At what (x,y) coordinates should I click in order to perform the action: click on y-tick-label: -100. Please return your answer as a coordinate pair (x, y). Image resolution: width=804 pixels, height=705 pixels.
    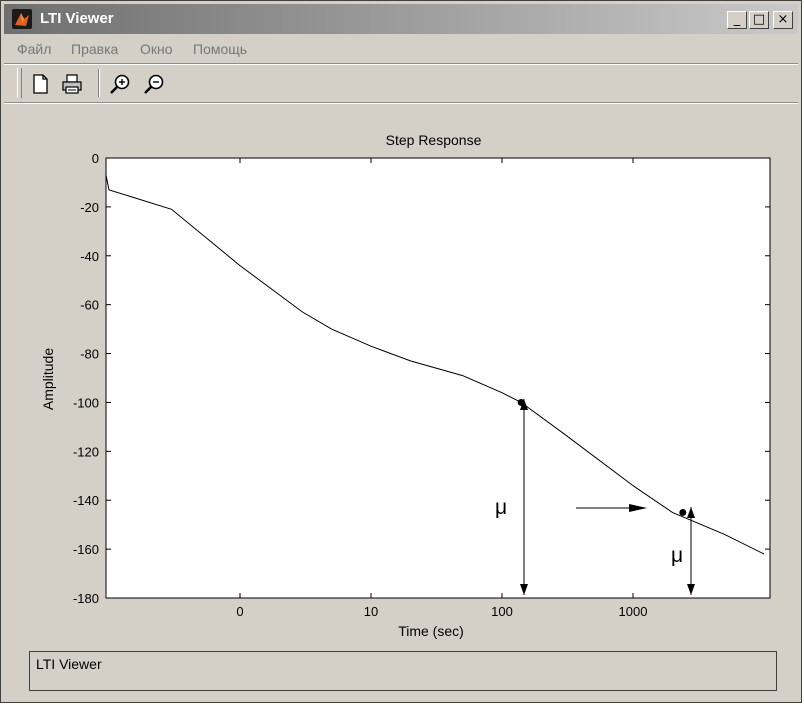
    Looking at the image, I should click on (86, 402).